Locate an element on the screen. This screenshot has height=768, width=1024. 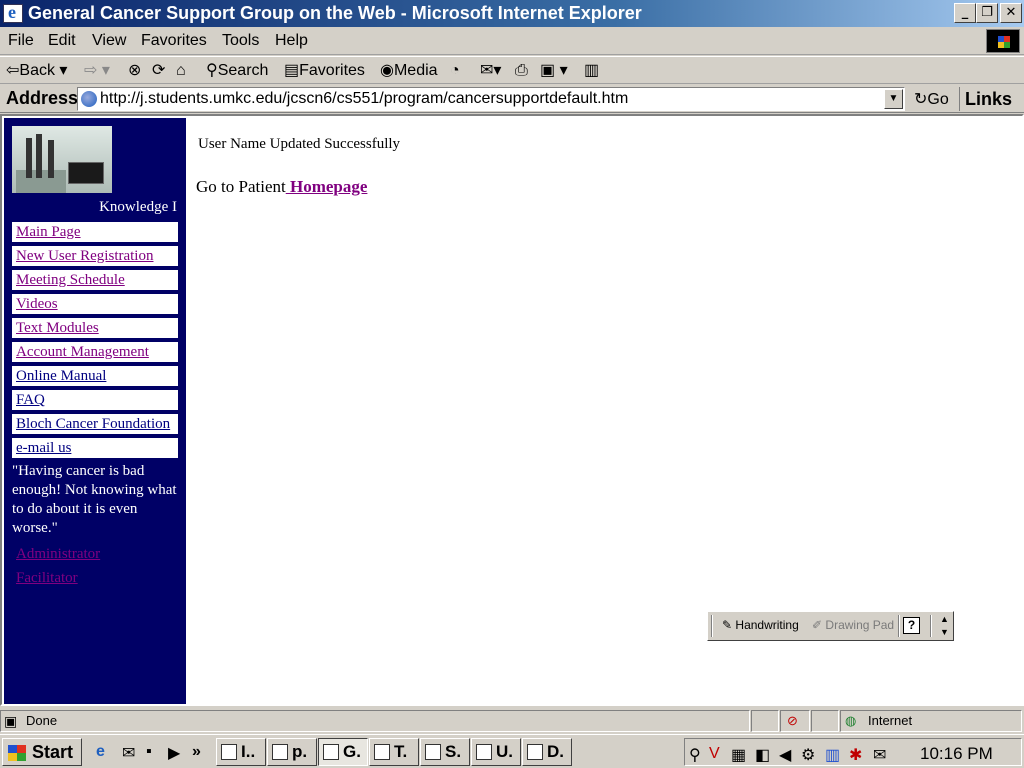
nav-faq: FAQ is located at coordinates (95, 400).